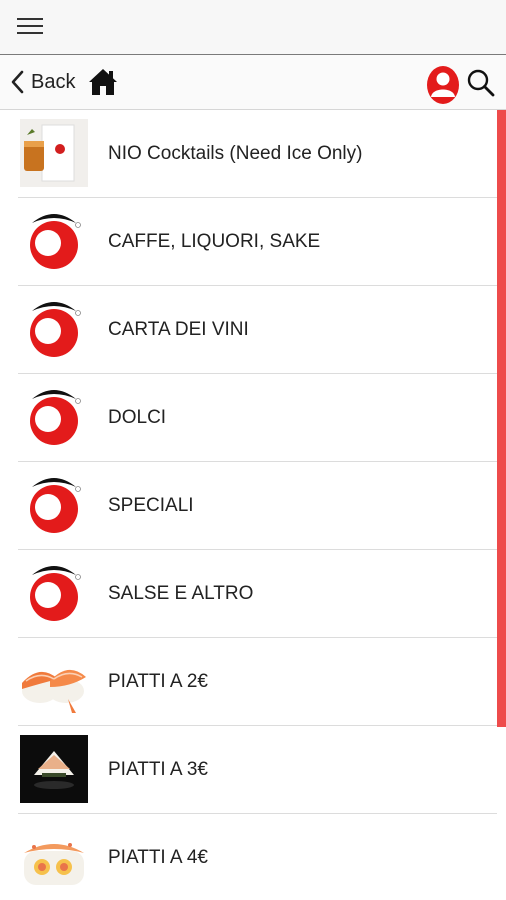 The width and height of the screenshot is (506, 900). What do you see at coordinates (257, 770) in the screenshot?
I see `list-item: PIATTI A 3€` at bounding box center [257, 770].